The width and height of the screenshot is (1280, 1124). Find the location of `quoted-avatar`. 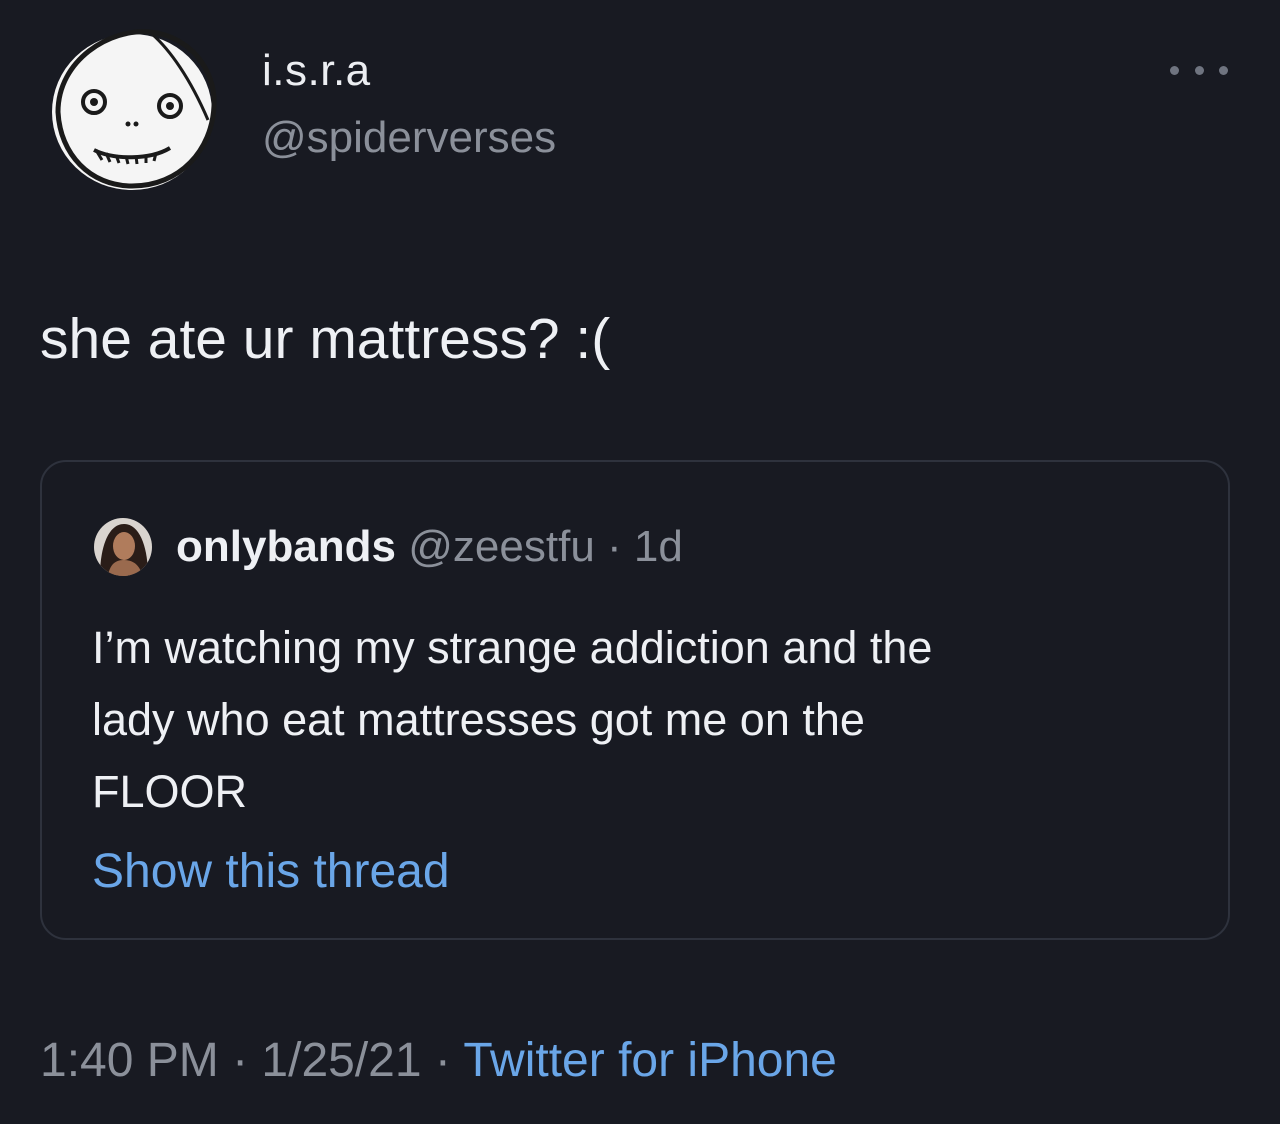

quoted-avatar is located at coordinates (123, 547).